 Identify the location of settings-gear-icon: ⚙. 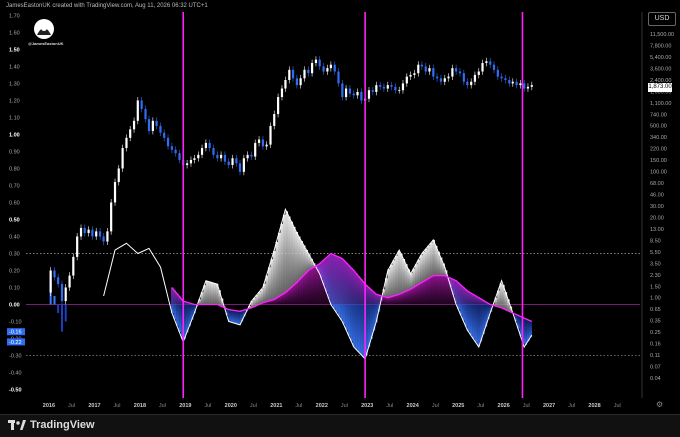
(659, 404).